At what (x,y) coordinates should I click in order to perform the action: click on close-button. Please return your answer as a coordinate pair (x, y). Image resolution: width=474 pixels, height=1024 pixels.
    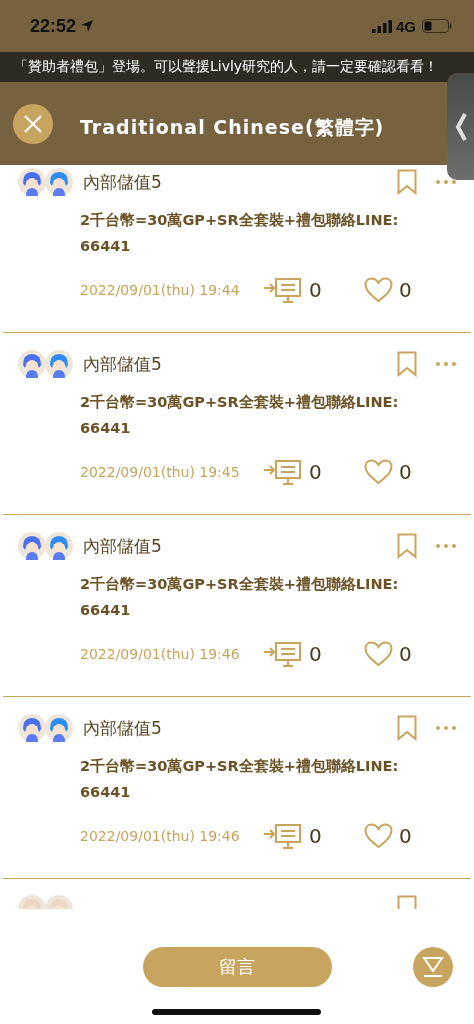
    Looking at the image, I should click on (33, 123).